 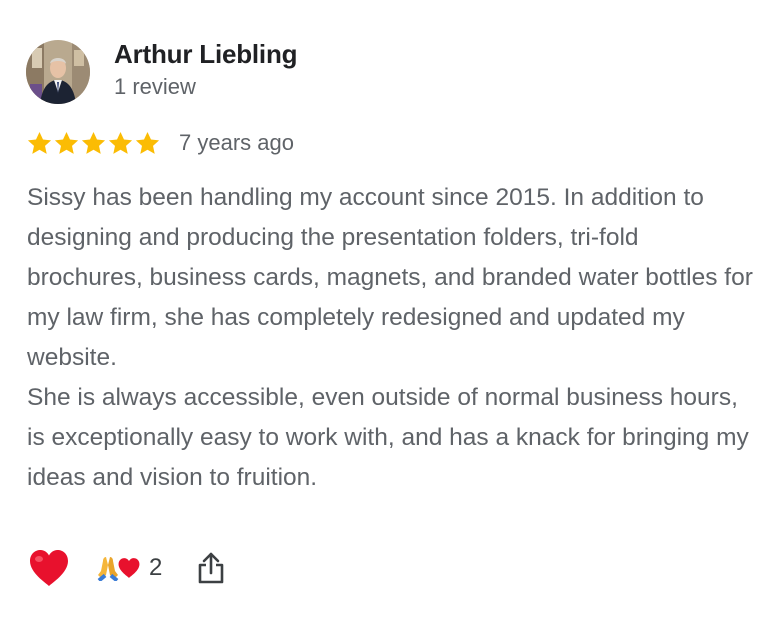 I want to click on reaction-emojis, so click(x=118, y=568).